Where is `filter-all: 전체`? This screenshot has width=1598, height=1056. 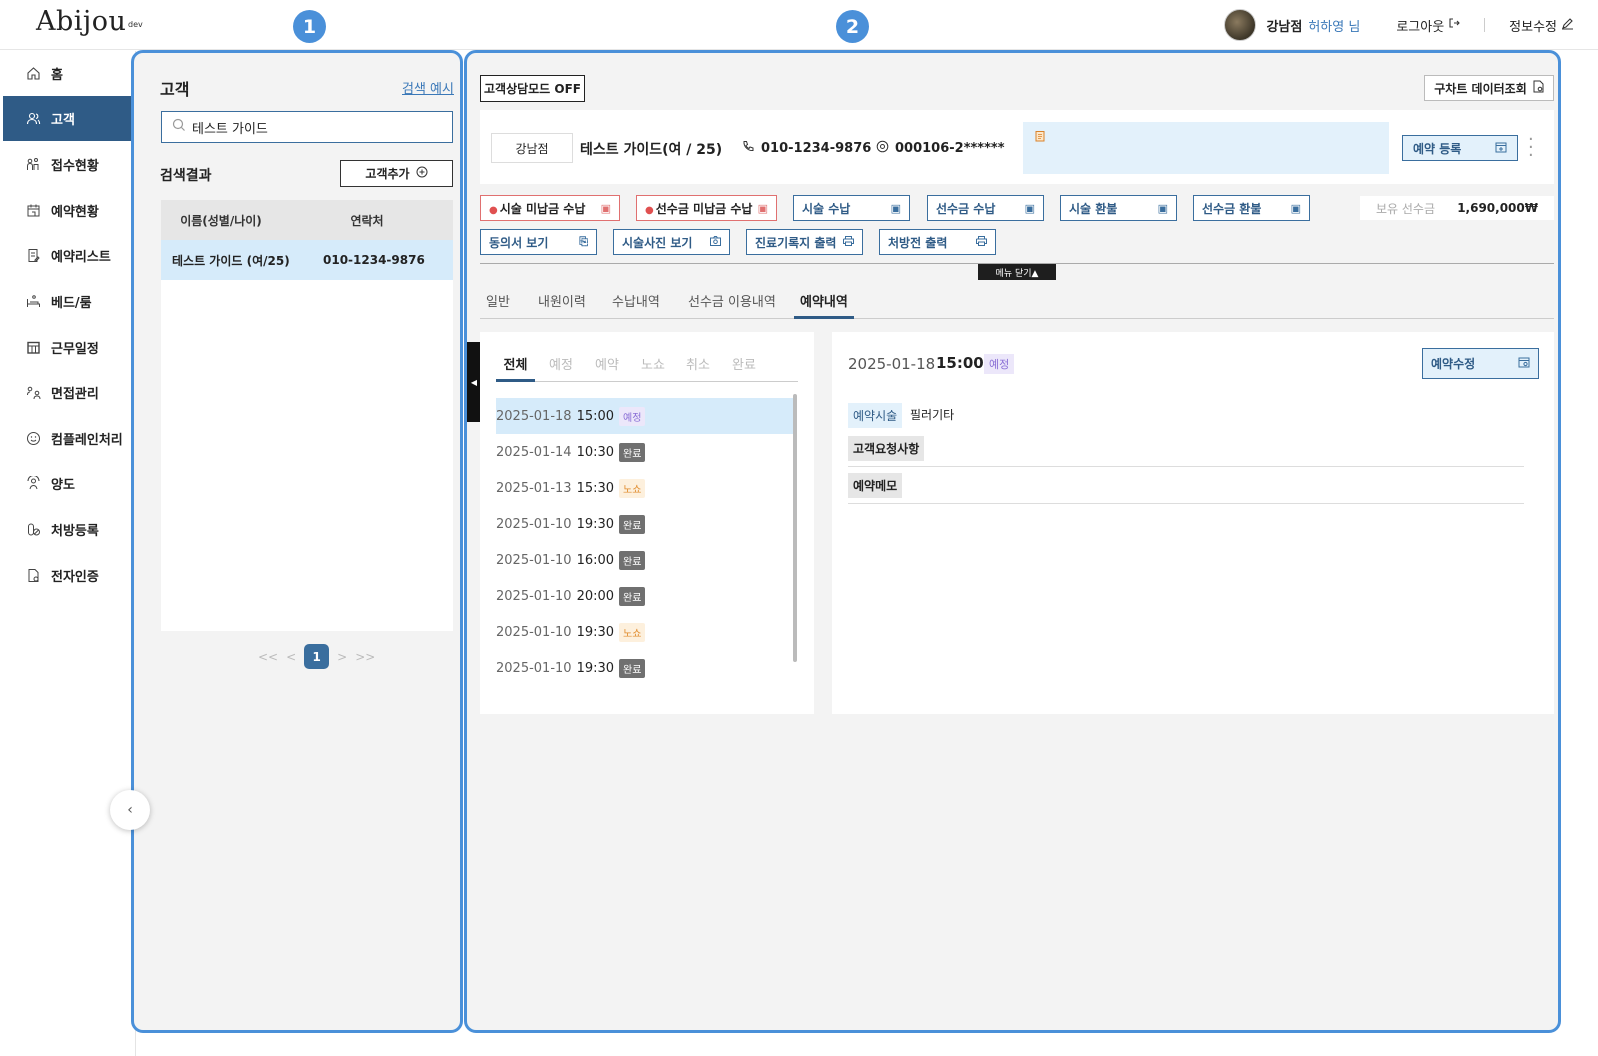 filter-all: 전체 is located at coordinates (515, 368).